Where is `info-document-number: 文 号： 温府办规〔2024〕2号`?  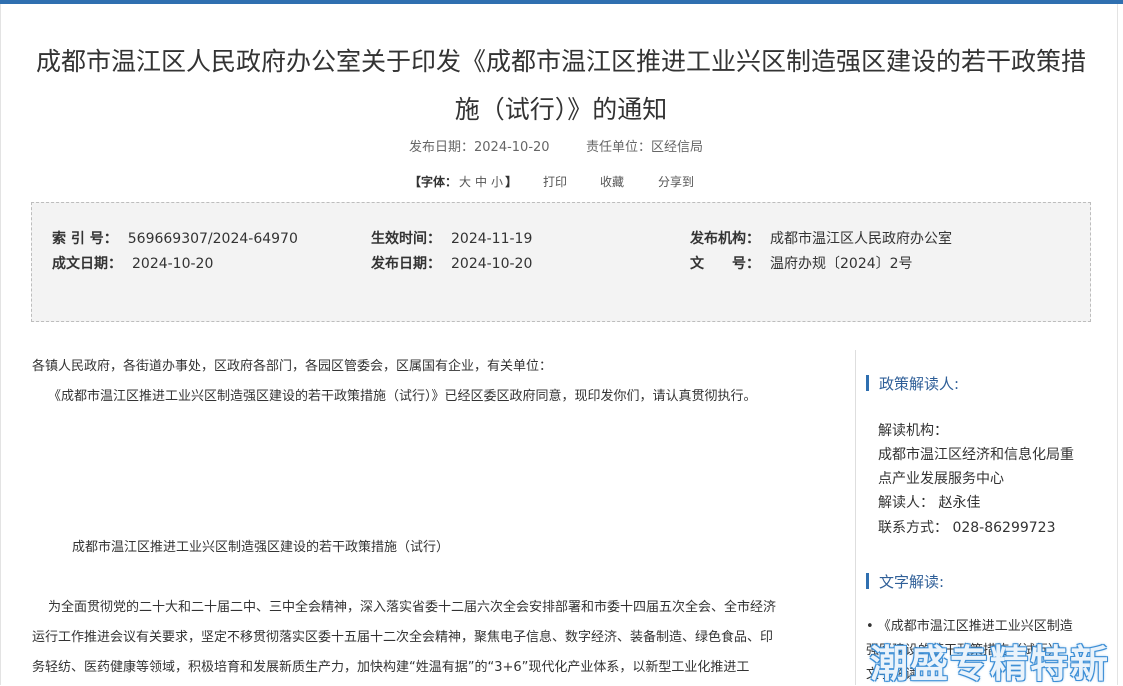
info-document-number: 文 号： 温府办规〔2024〕2号 is located at coordinates (801, 264).